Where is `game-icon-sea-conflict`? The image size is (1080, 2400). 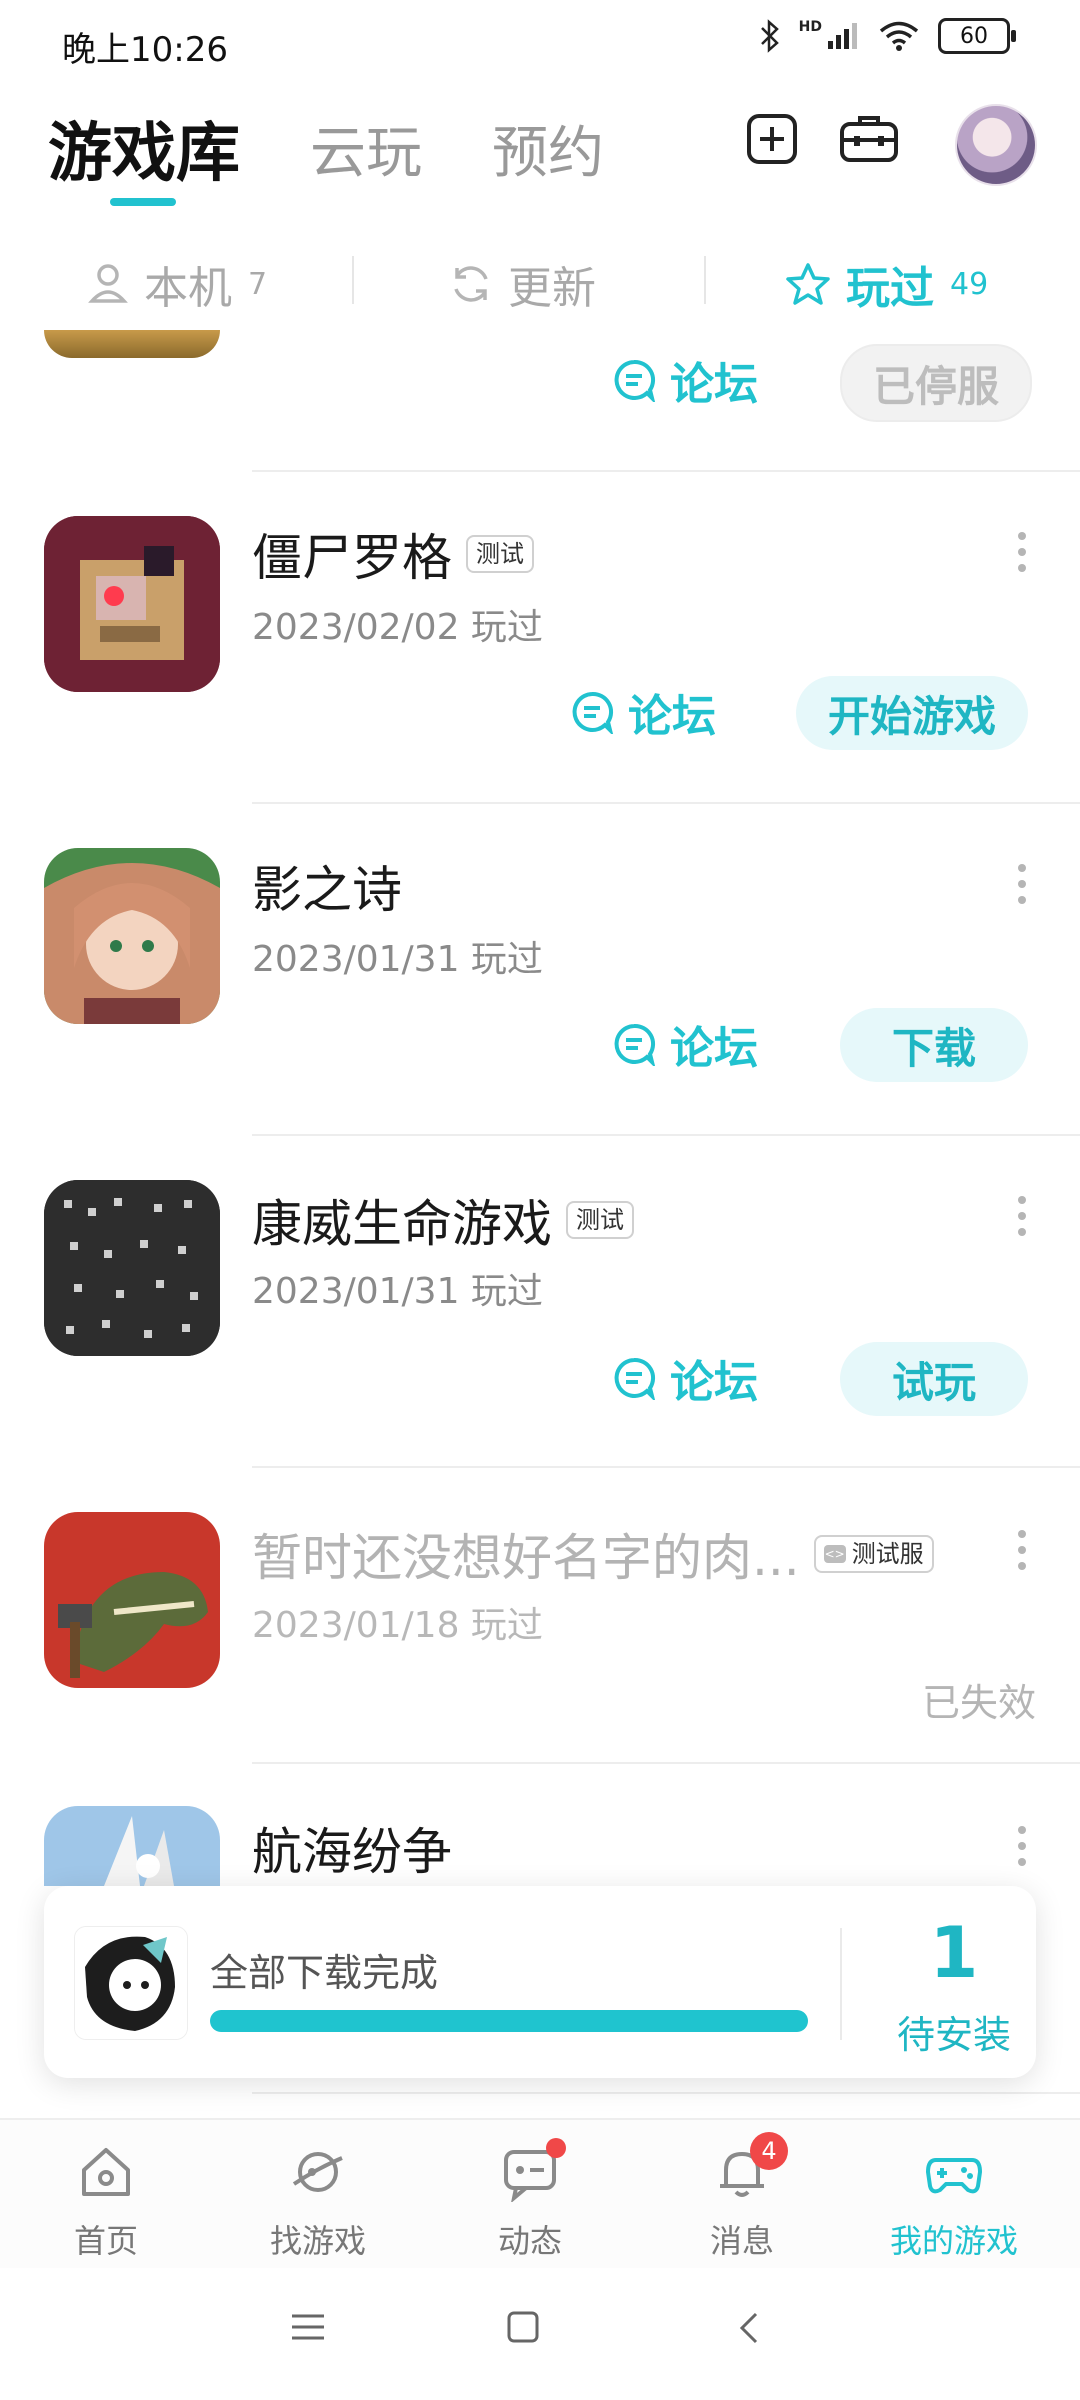
game-icon-sea-conflict is located at coordinates (132, 1846).